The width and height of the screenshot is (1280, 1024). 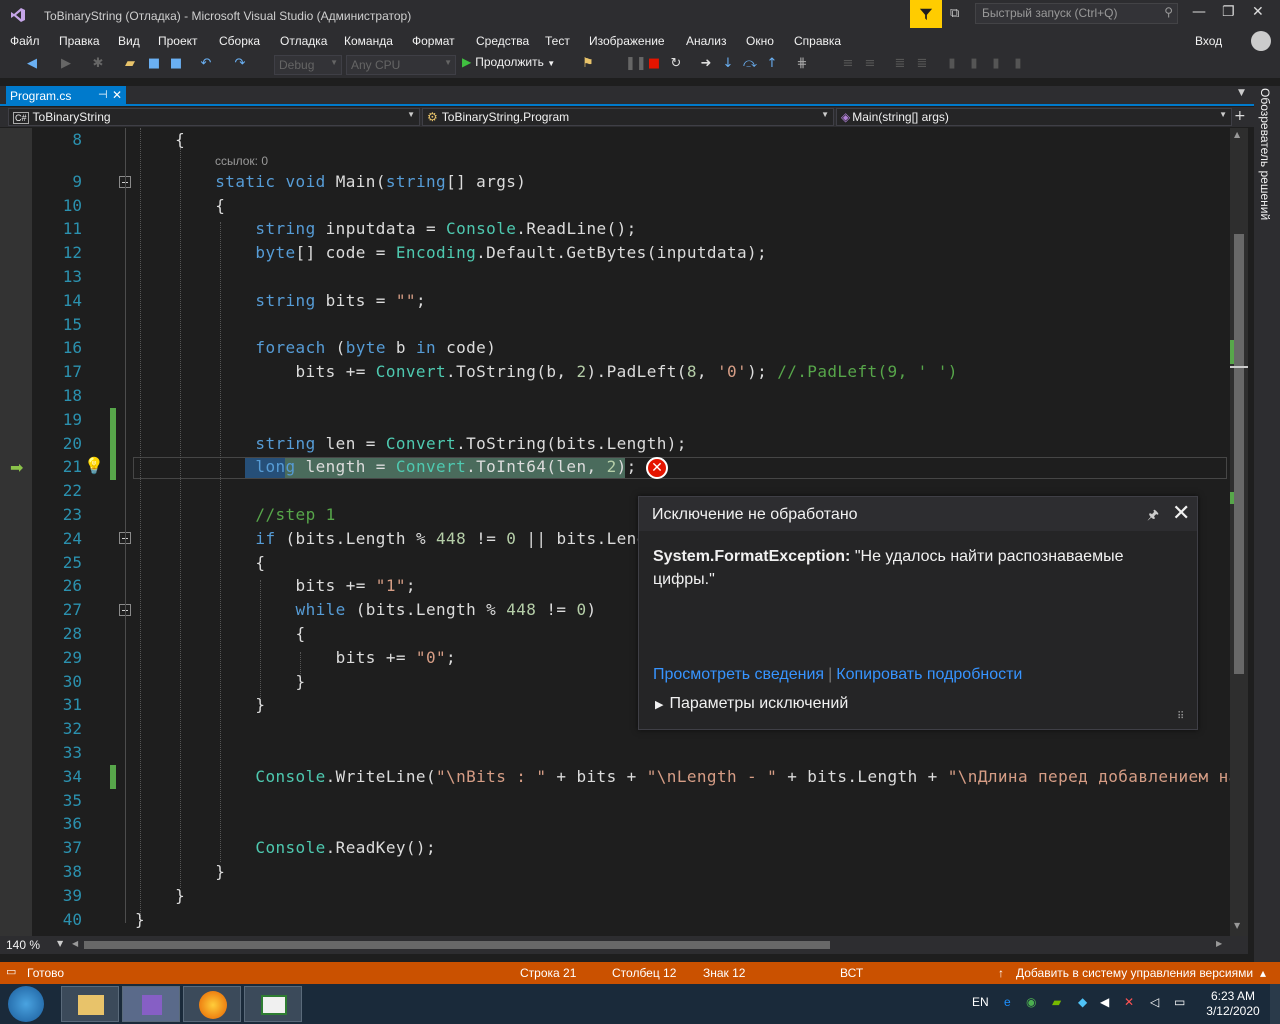 I want to click on pin-icon: ⊣, so click(x=103, y=94).